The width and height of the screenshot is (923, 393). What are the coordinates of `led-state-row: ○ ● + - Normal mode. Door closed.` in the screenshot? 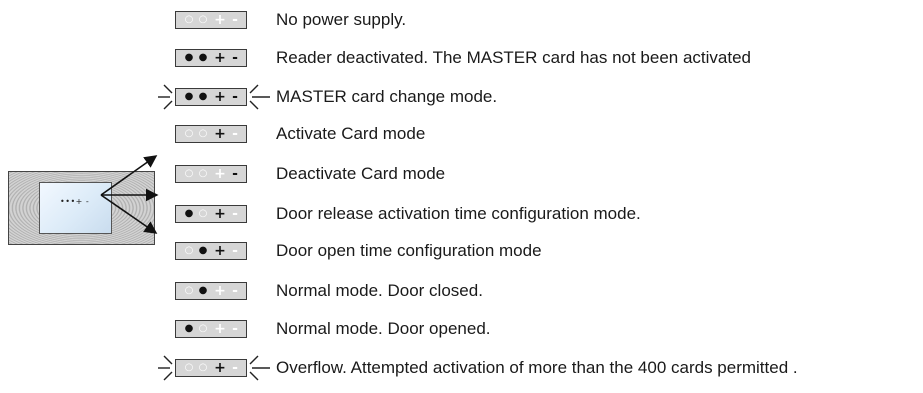 It's located at (461, 296).